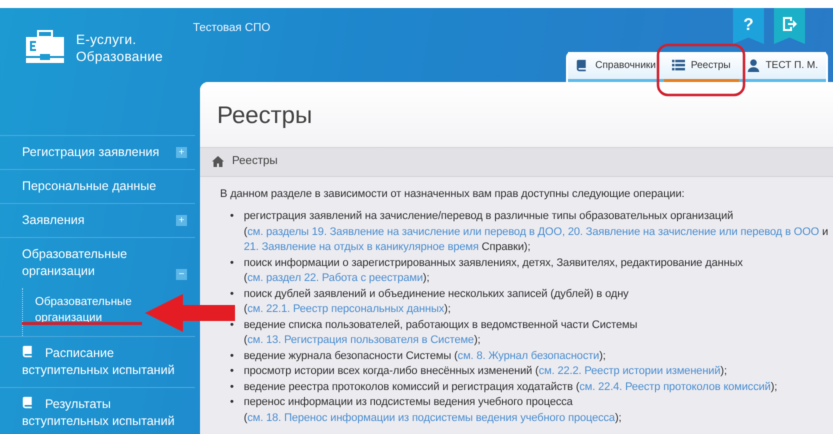 Image resolution: width=833 pixels, height=434 pixels. I want to click on list-item: поиск информации о зарегистрированных заявлениях, детях, Заявителях, редактирование данных (см. раздел 22. Работа с реестрами);, so click(494, 271).